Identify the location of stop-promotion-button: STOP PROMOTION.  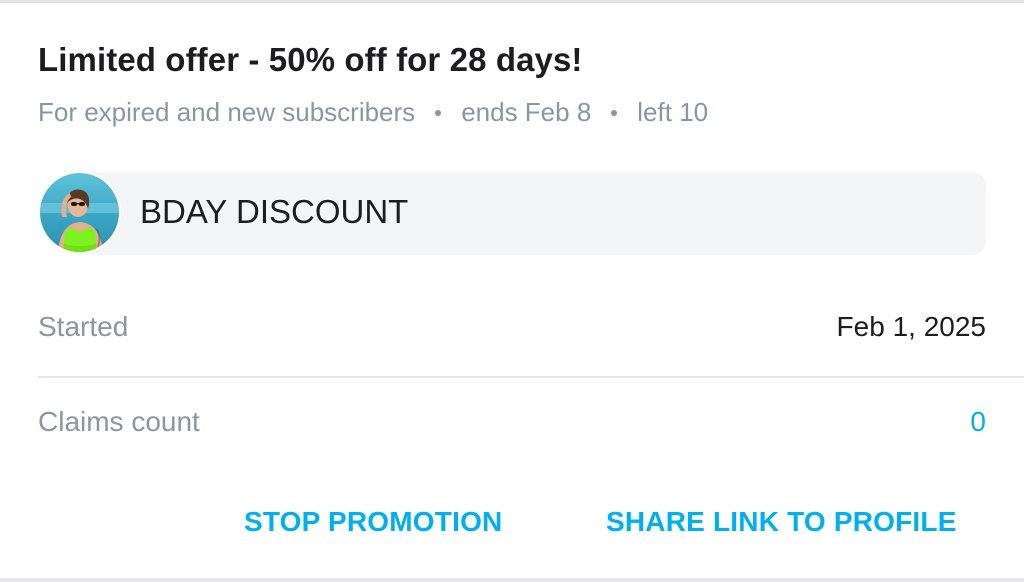
(373, 522).